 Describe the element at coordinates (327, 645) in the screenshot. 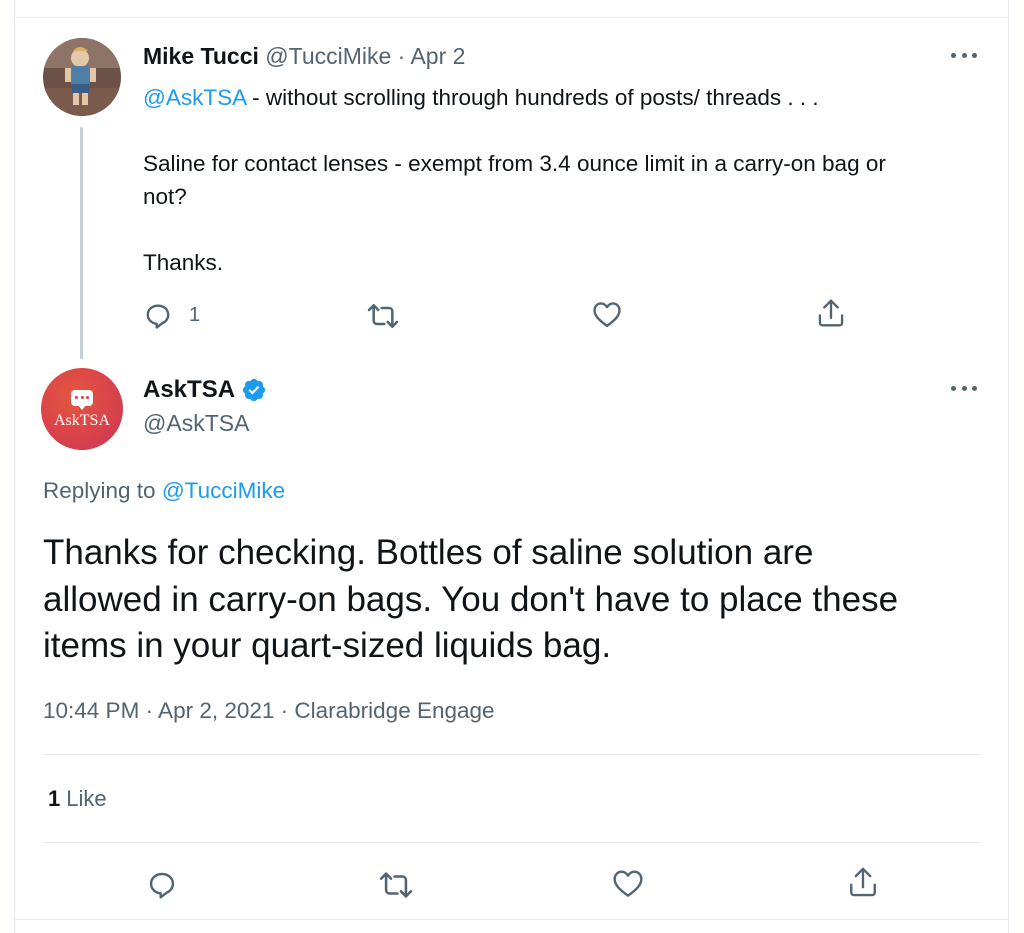

I see `reply-line-3: items in your quart-sized liquids bag.` at that location.